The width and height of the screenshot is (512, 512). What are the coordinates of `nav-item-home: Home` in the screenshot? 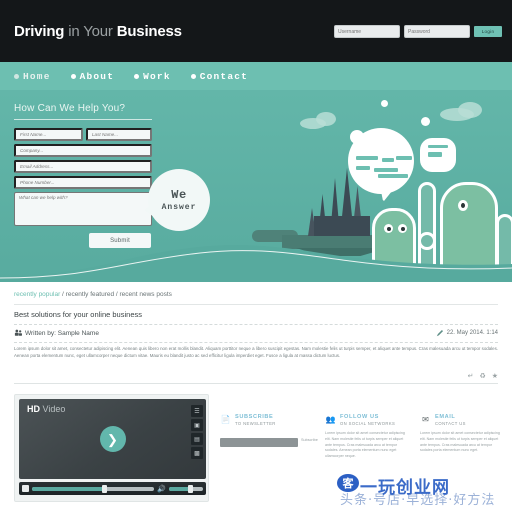 It's located at (32, 76).